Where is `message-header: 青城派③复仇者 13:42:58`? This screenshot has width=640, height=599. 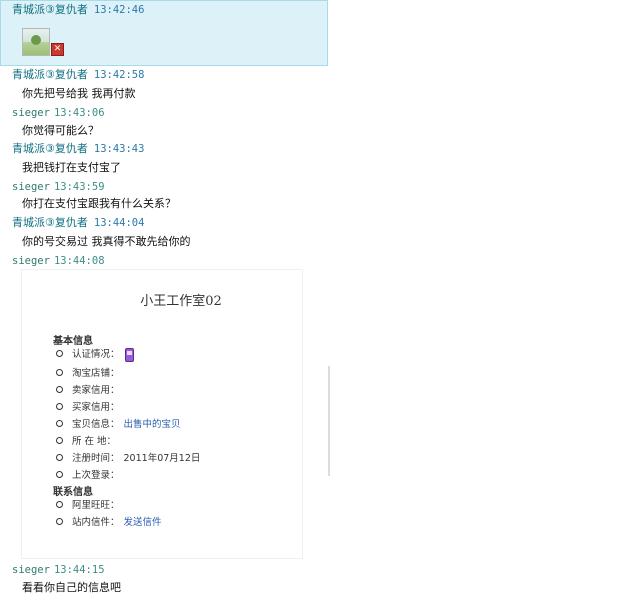
message-header: 青城派③复仇者 13:42:58 is located at coordinates (78, 75).